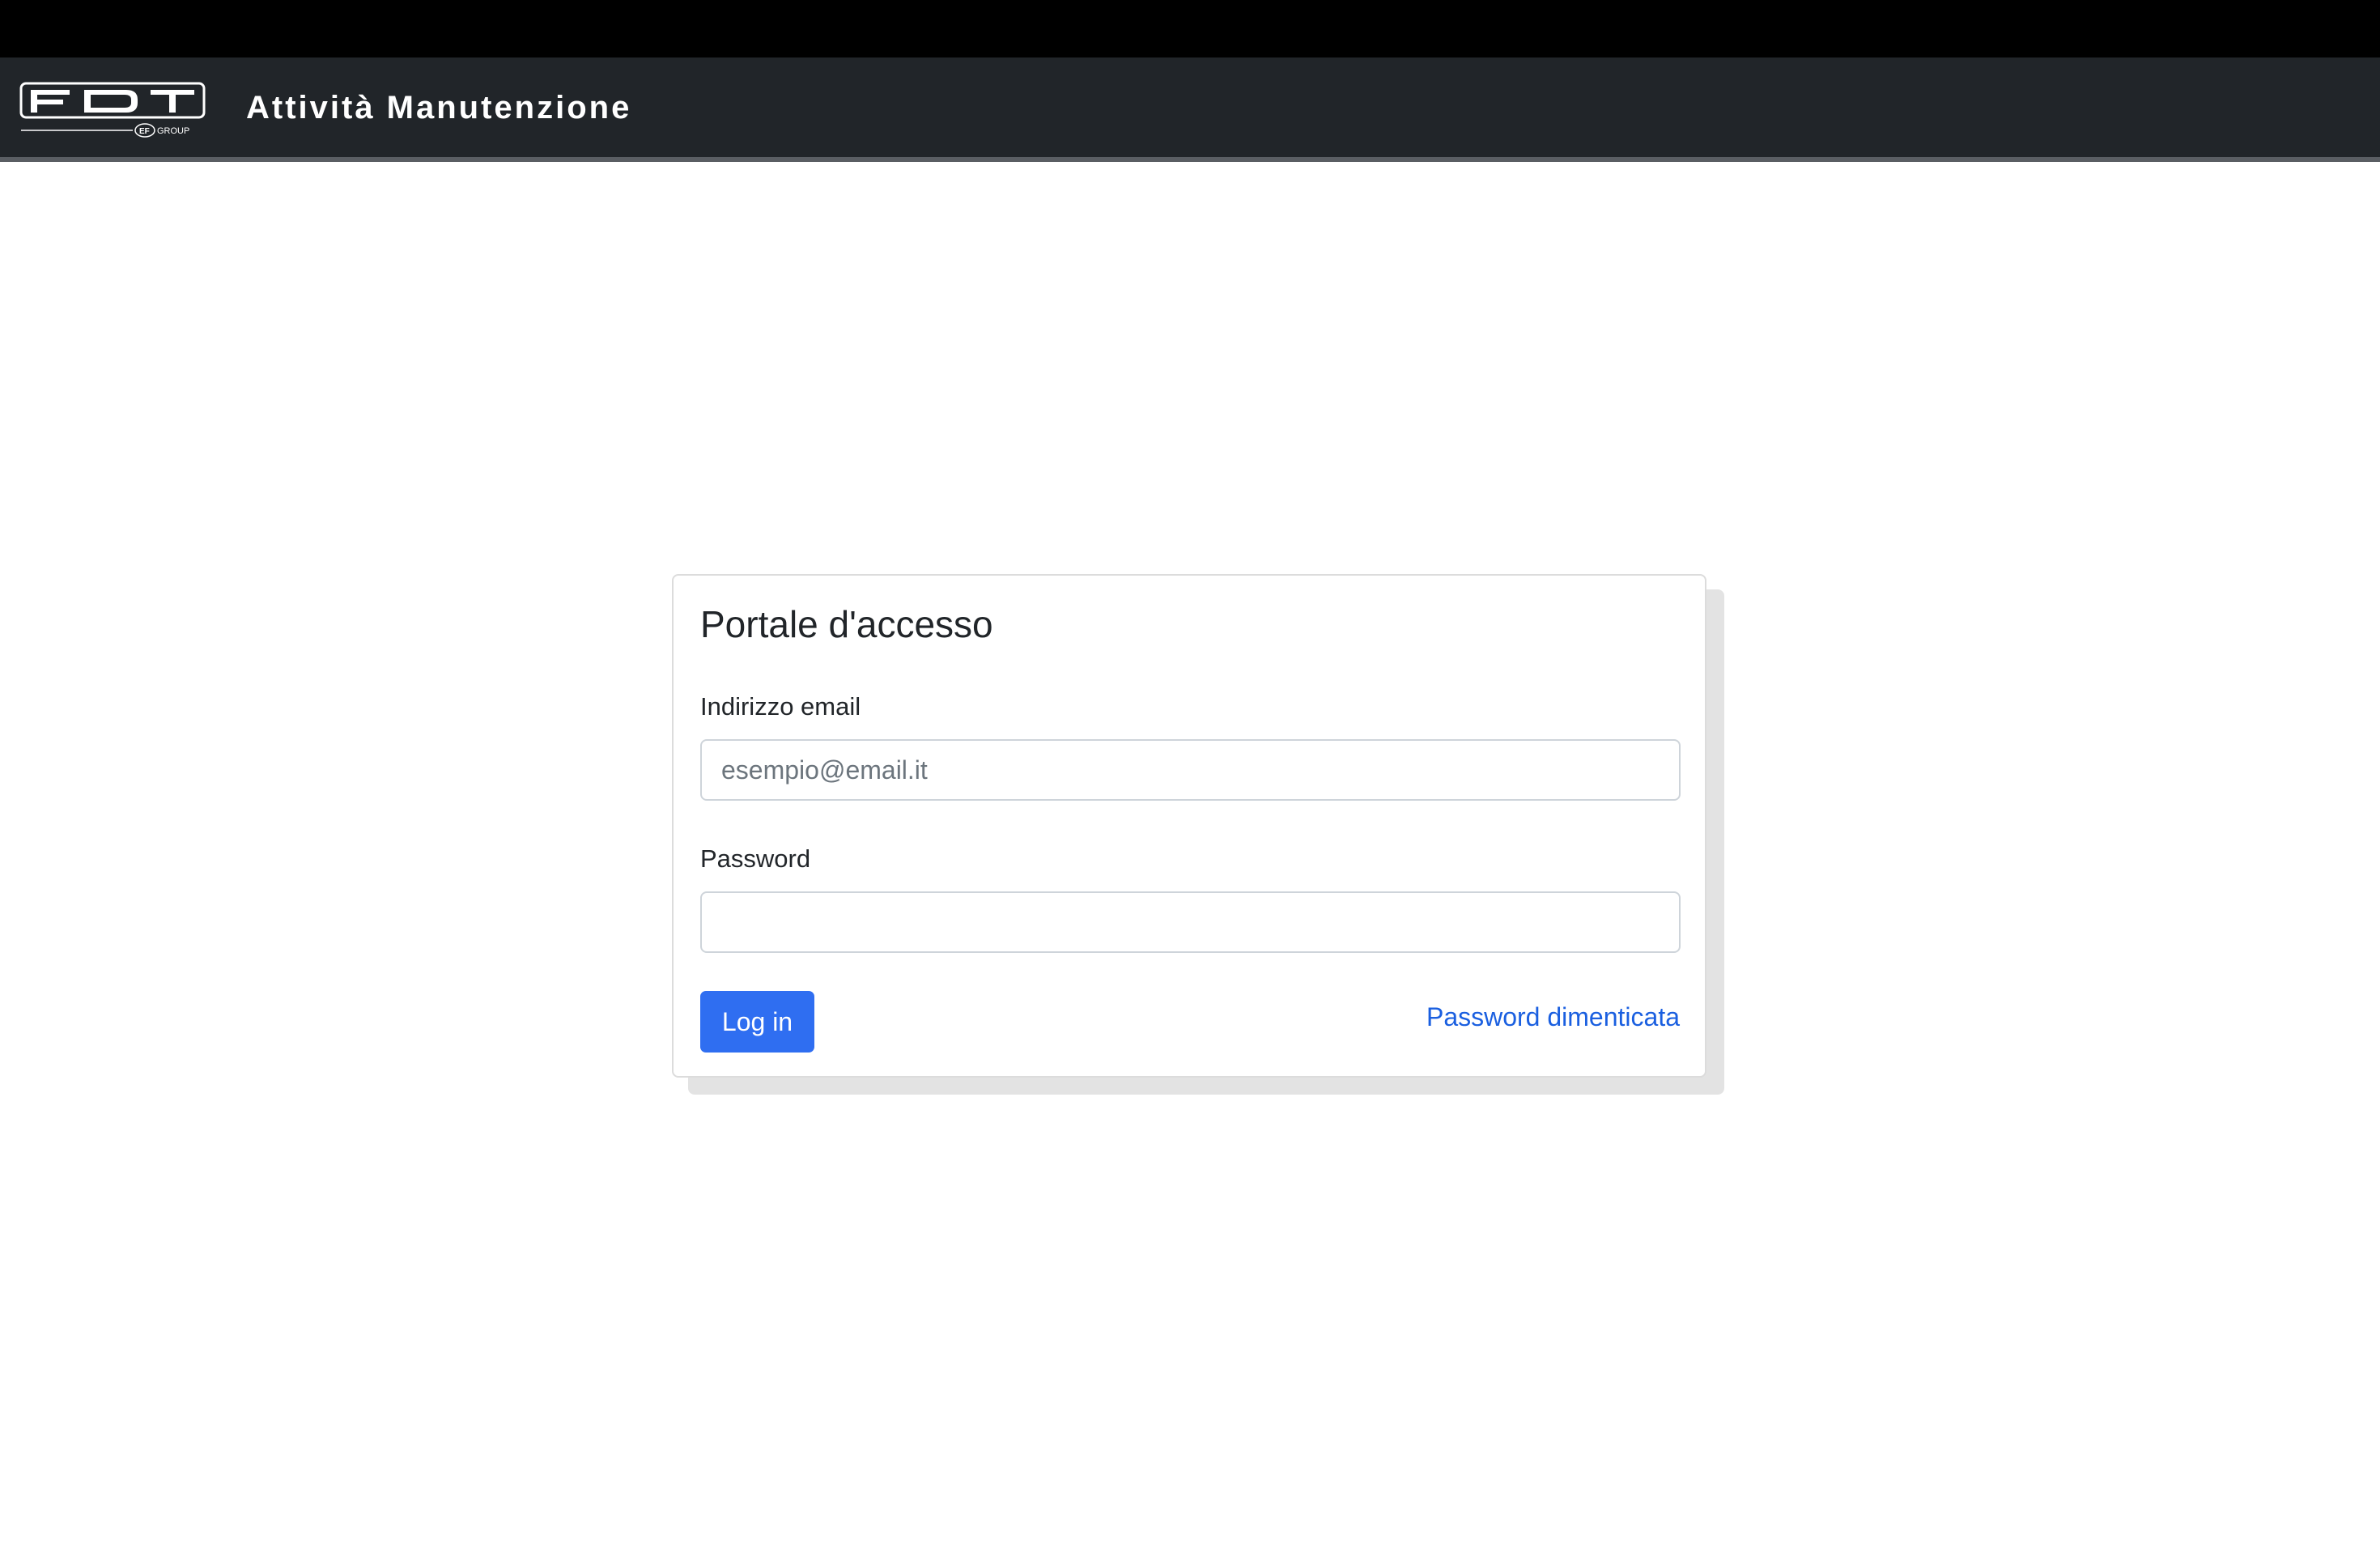 This screenshot has height=1548, width=2380. I want to click on svg-text: EF, so click(144, 132).